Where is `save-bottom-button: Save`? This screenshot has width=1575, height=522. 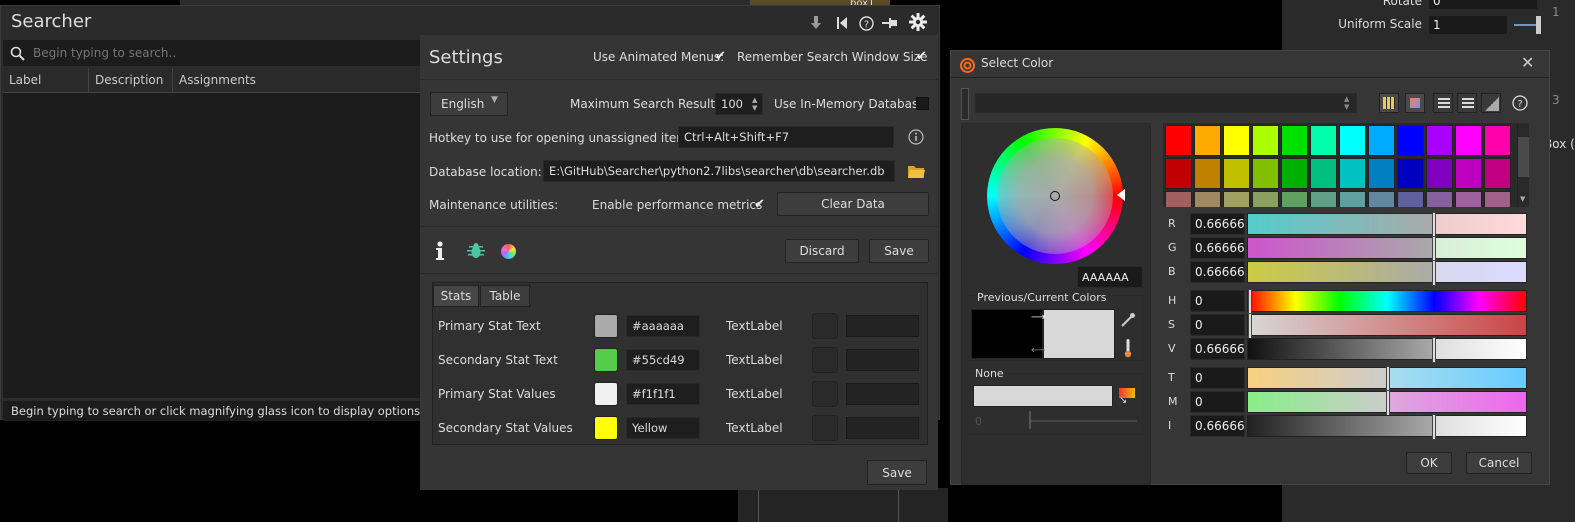 save-bottom-button: Save is located at coordinates (897, 472).